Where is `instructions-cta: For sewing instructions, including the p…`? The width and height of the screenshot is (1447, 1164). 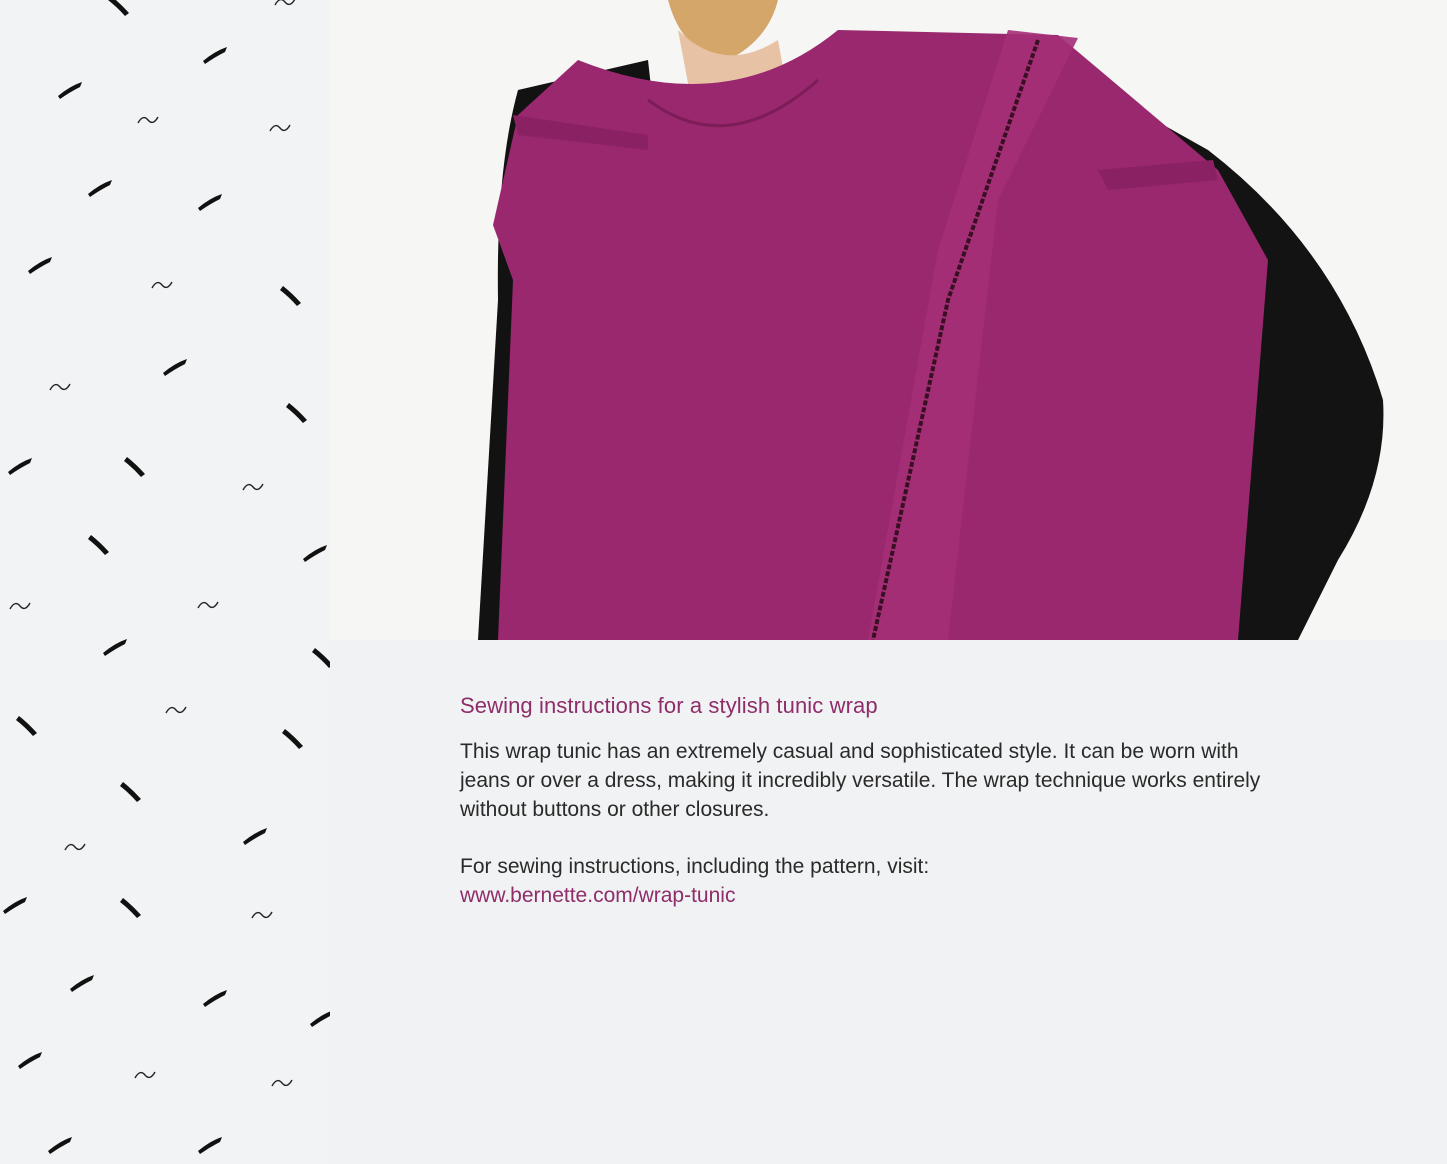
instructions-cta: For sewing instructions, including the p… is located at coordinates (870, 881).